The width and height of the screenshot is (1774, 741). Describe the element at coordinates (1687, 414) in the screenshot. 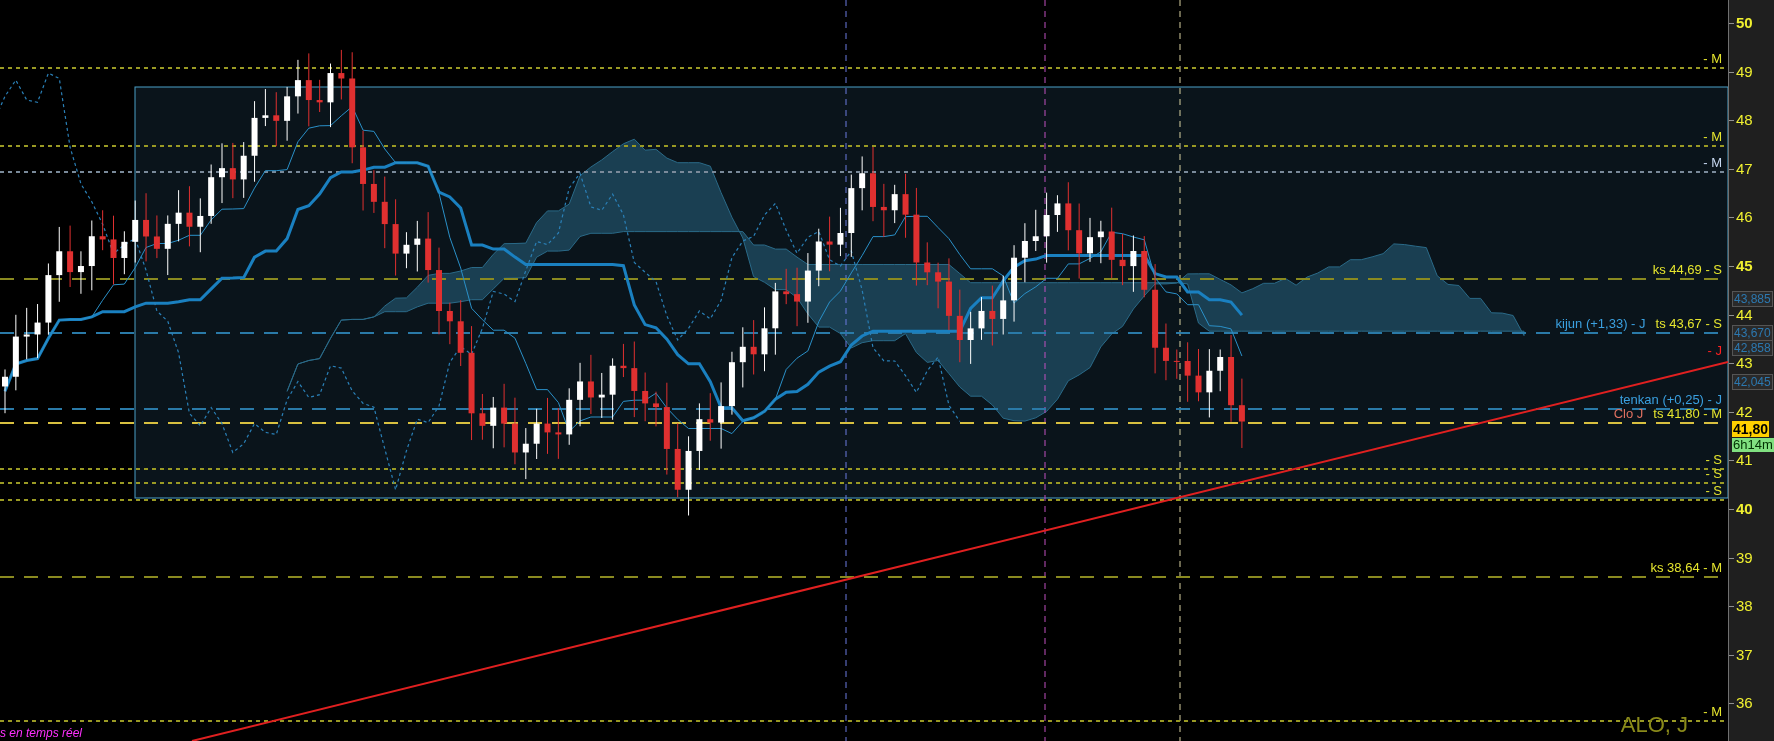

I see `level-label: ts 41,80 - M` at that location.